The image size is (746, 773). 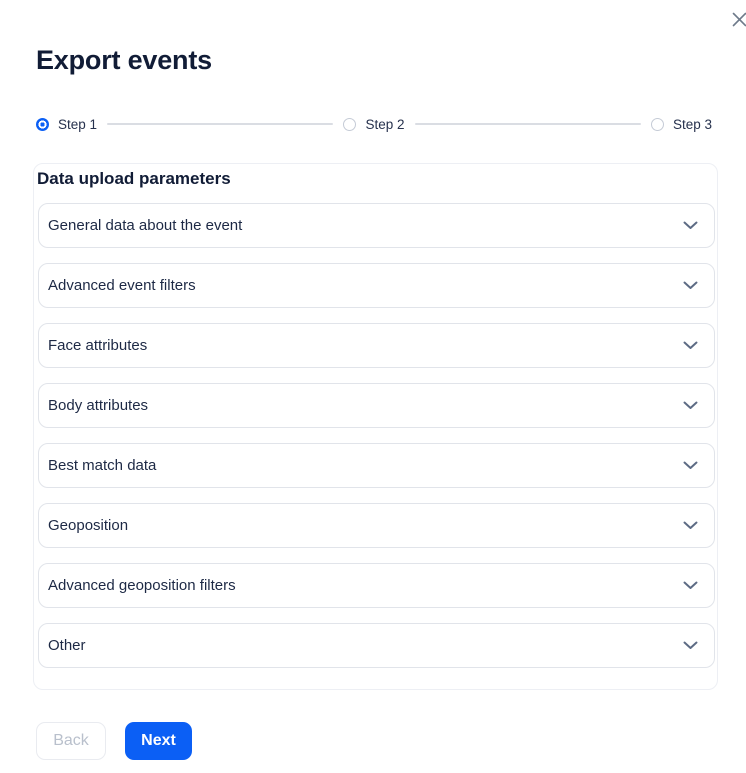 What do you see at coordinates (376, 645) in the screenshot?
I see `accordion-section: Other` at bounding box center [376, 645].